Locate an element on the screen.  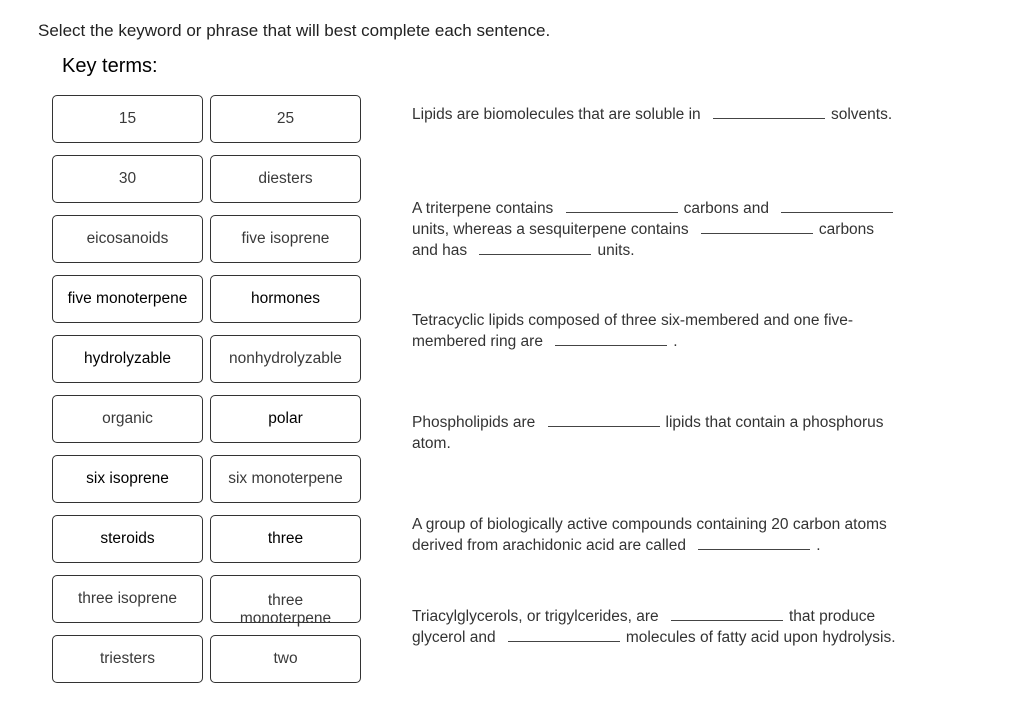
key-term-label: five monoterpene is located at coordinates (127, 298).